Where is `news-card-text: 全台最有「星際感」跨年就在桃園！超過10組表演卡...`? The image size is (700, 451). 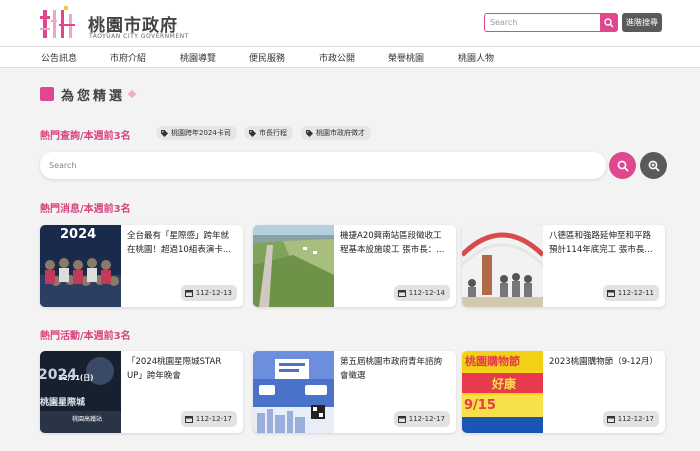
news-card-text: 全台最有「星際感」跨年就在桃園！超過10組表演卡... is located at coordinates (179, 243).